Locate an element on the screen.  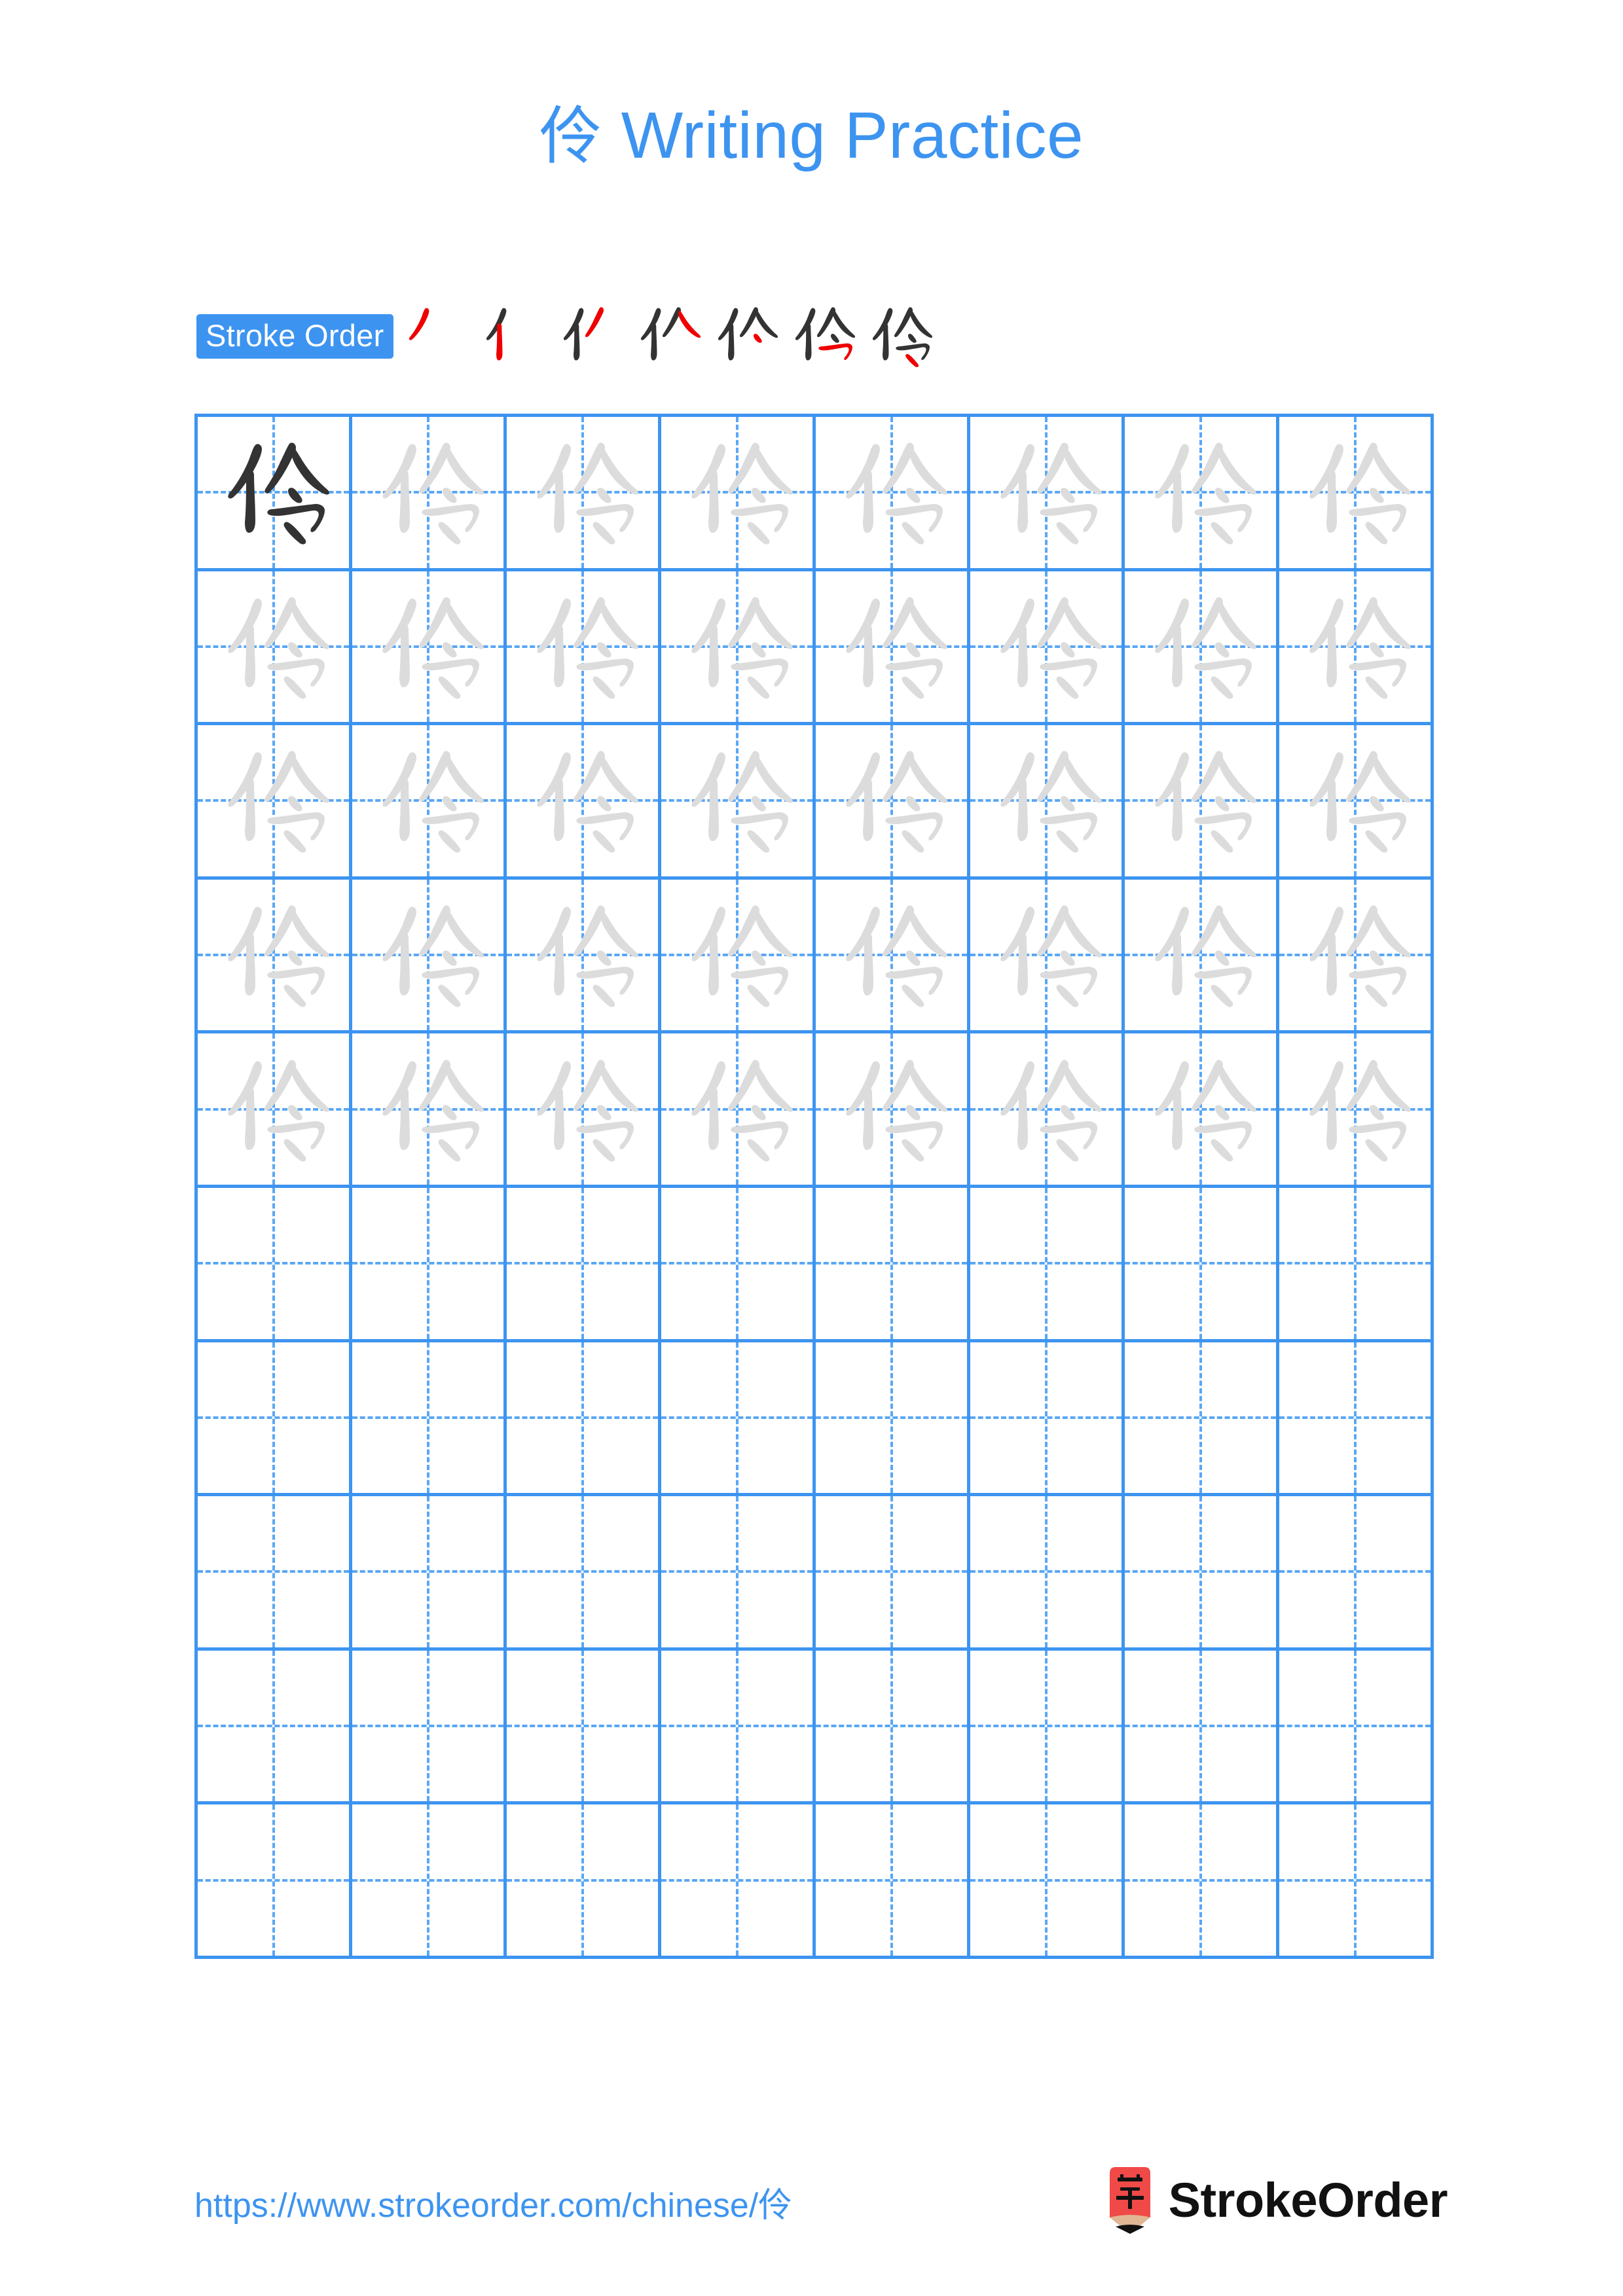
brand-lockup: StrokeOrder is located at coordinates (1276, 2200).